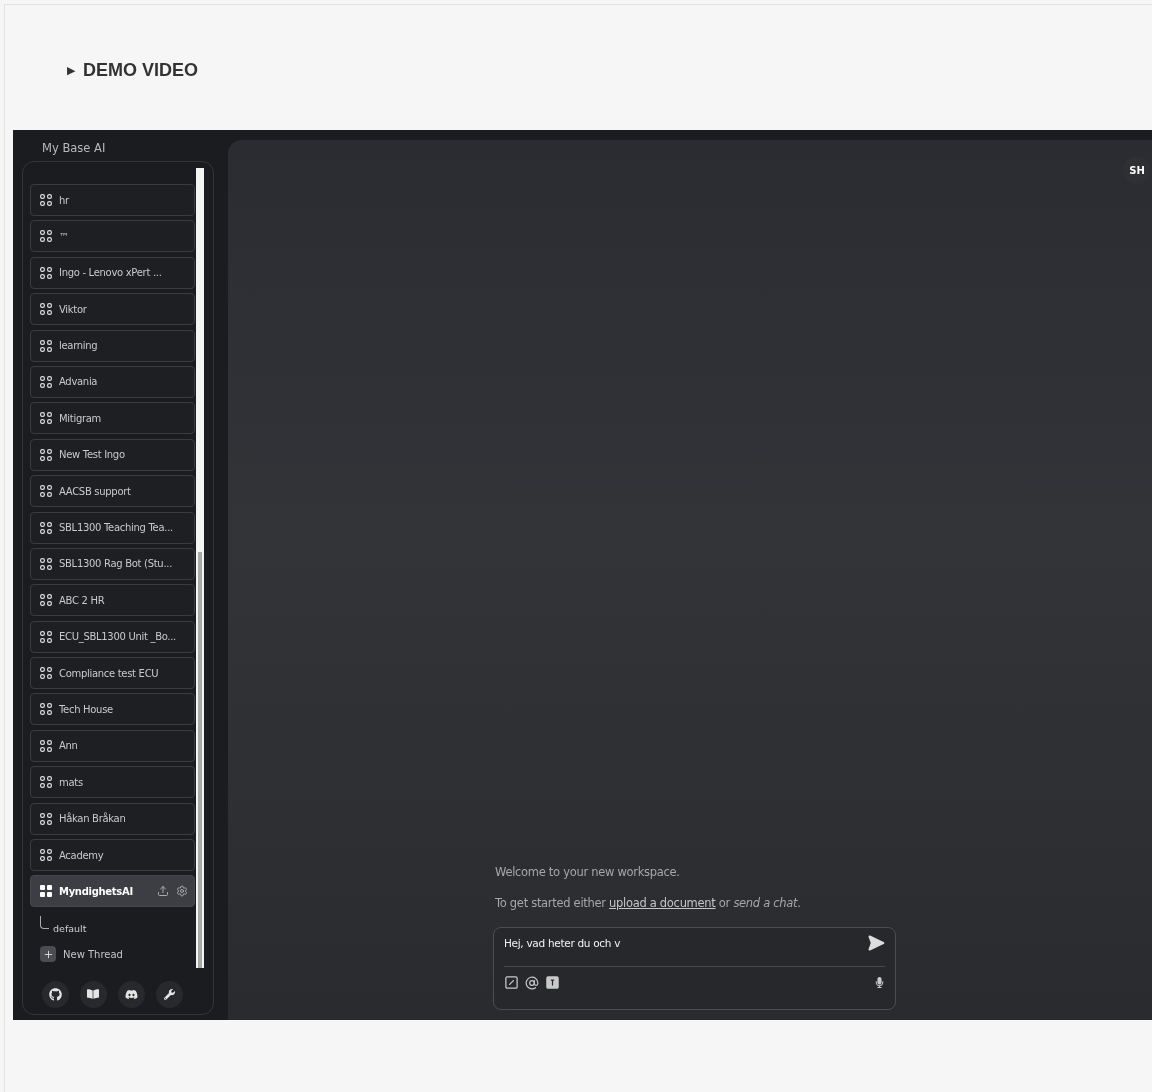 This screenshot has height=1092, width=1152. Describe the element at coordinates (112, 418) in the screenshot. I see `workspace-item: Mitigram` at that location.